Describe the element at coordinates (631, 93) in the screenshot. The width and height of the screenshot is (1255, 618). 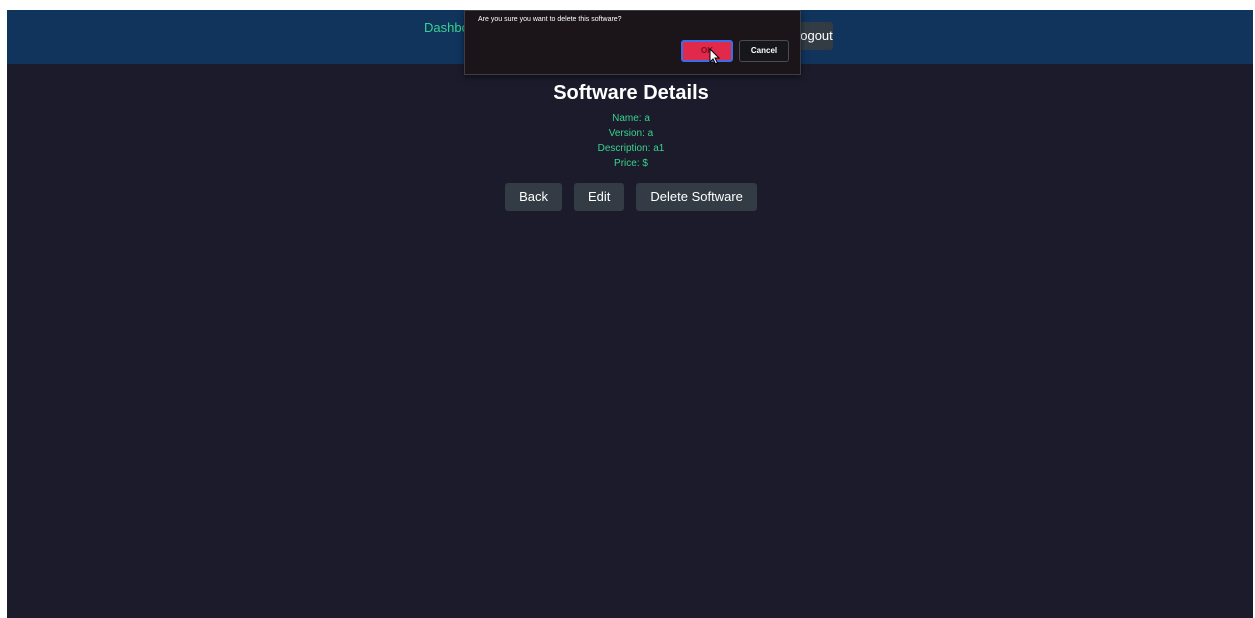
I see `page-title: Software Details` at that location.